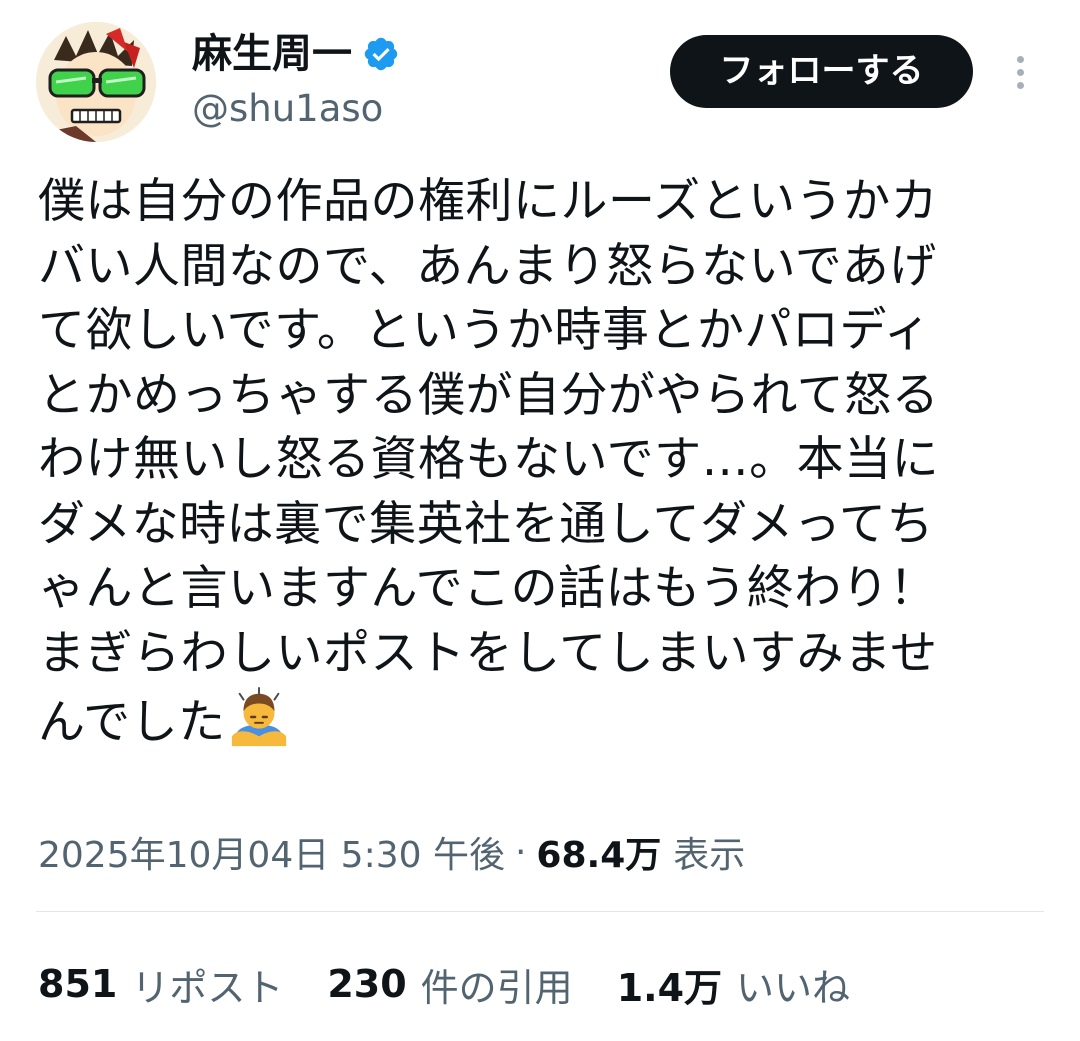 This screenshot has width=1080, height=1041. I want to click on tweet-text-line: て欲しいです。というか時事とかパロディ, so click(485, 330).